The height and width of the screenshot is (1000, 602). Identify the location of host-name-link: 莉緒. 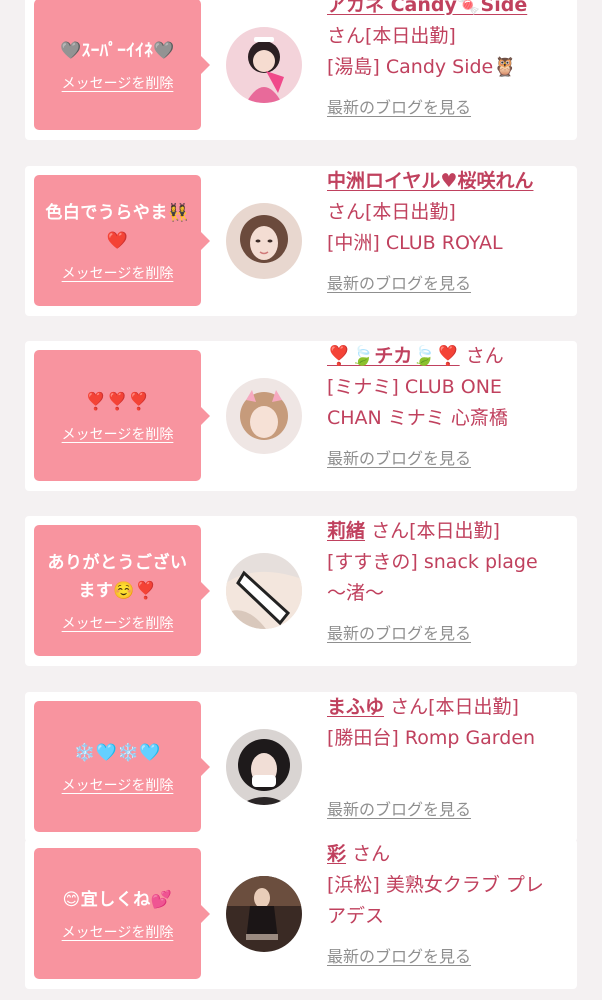
(346, 531).